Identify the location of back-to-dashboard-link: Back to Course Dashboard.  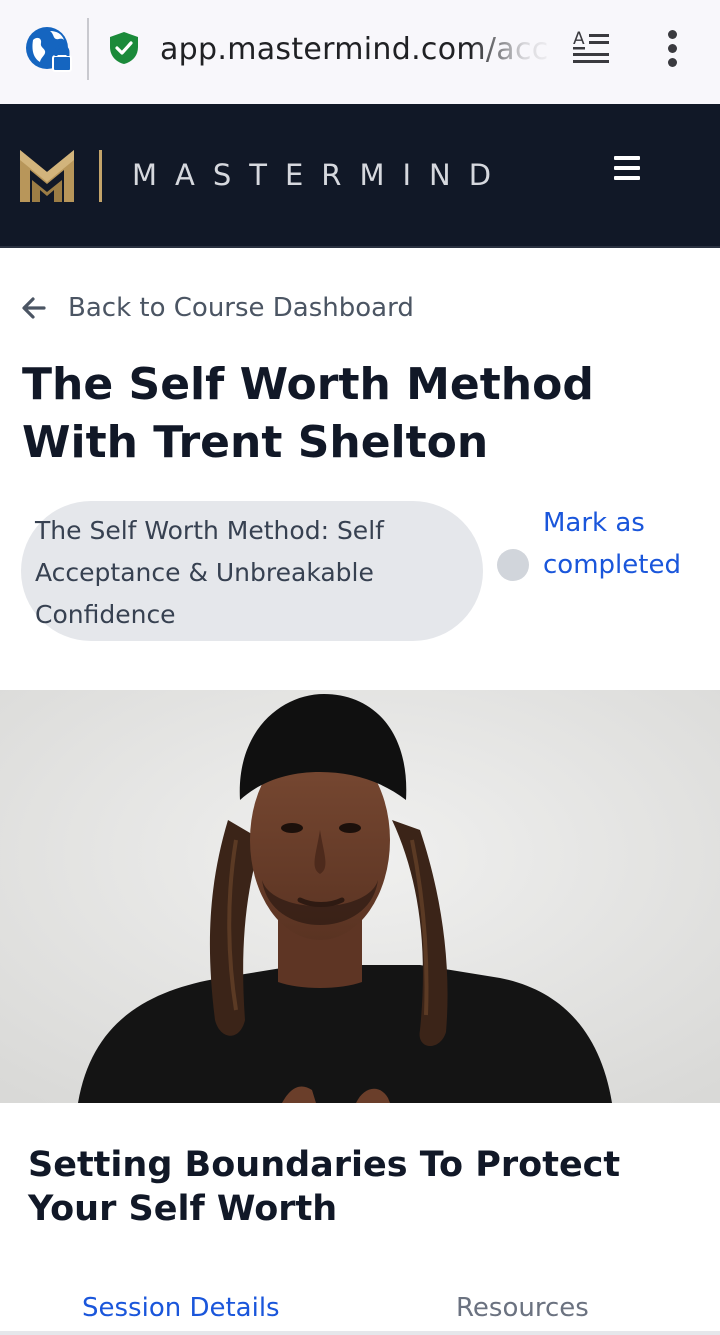
(217, 308).